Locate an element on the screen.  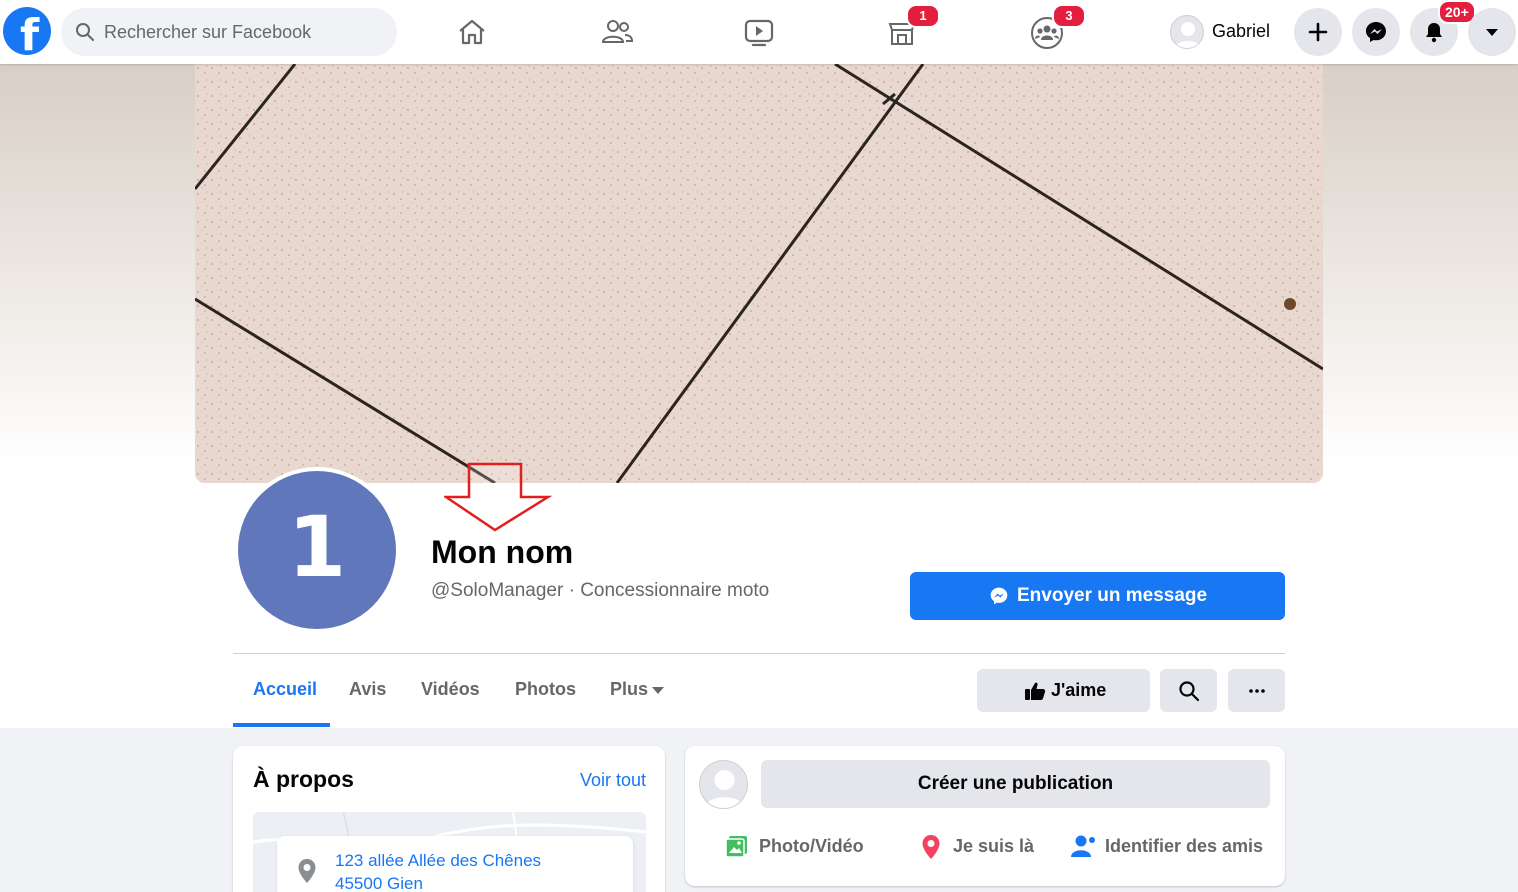
checkin-button: Je suis là is located at coordinates (981, 847).